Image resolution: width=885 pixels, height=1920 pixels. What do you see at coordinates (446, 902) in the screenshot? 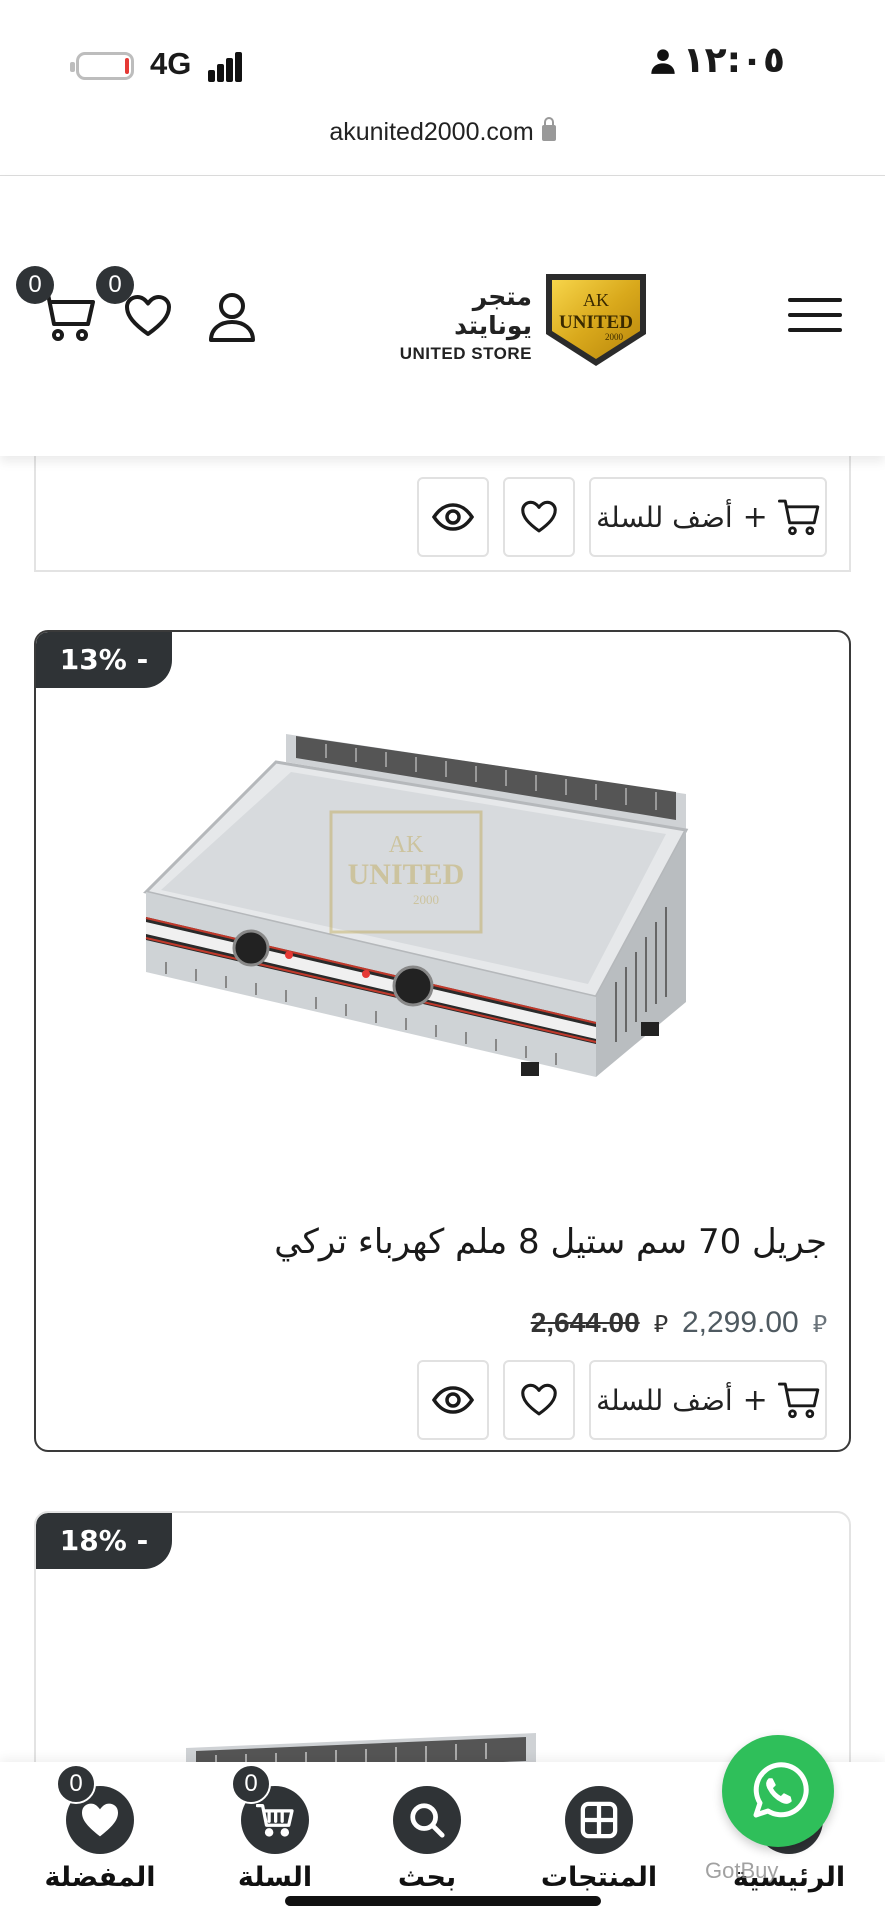
I see `product-image: AK UNITED 2000` at bounding box center [446, 902].